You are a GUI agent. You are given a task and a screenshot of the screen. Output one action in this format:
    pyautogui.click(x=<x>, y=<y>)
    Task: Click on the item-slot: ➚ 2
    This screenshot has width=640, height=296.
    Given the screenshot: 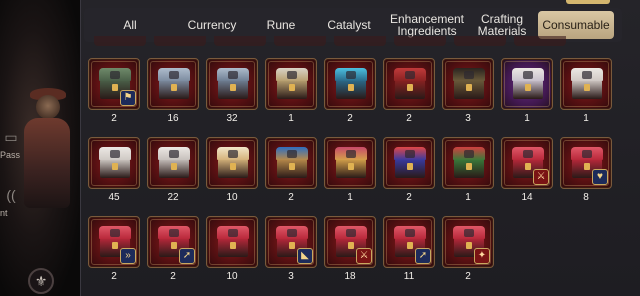 What is the action you would take?
    pyautogui.click(x=173, y=249)
    